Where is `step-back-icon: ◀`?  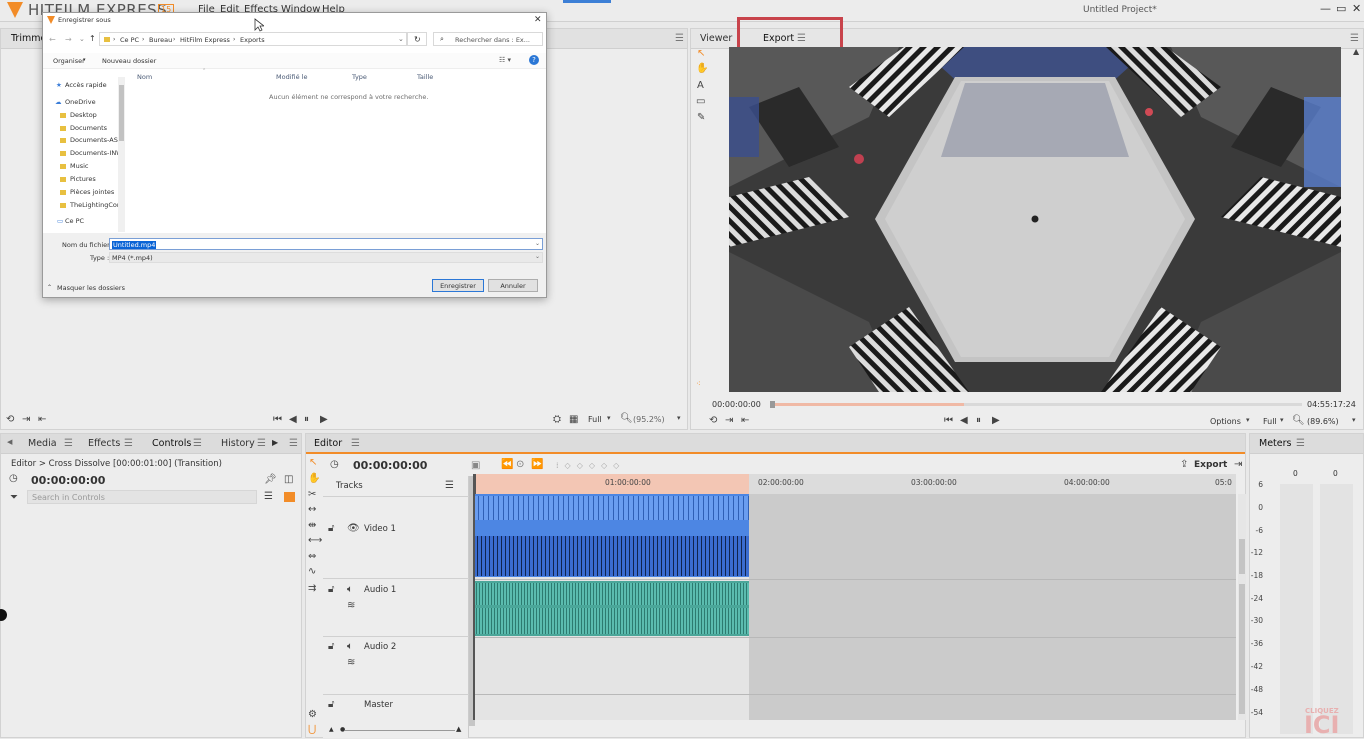
step-back-icon: ◀ is located at coordinates (964, 421).